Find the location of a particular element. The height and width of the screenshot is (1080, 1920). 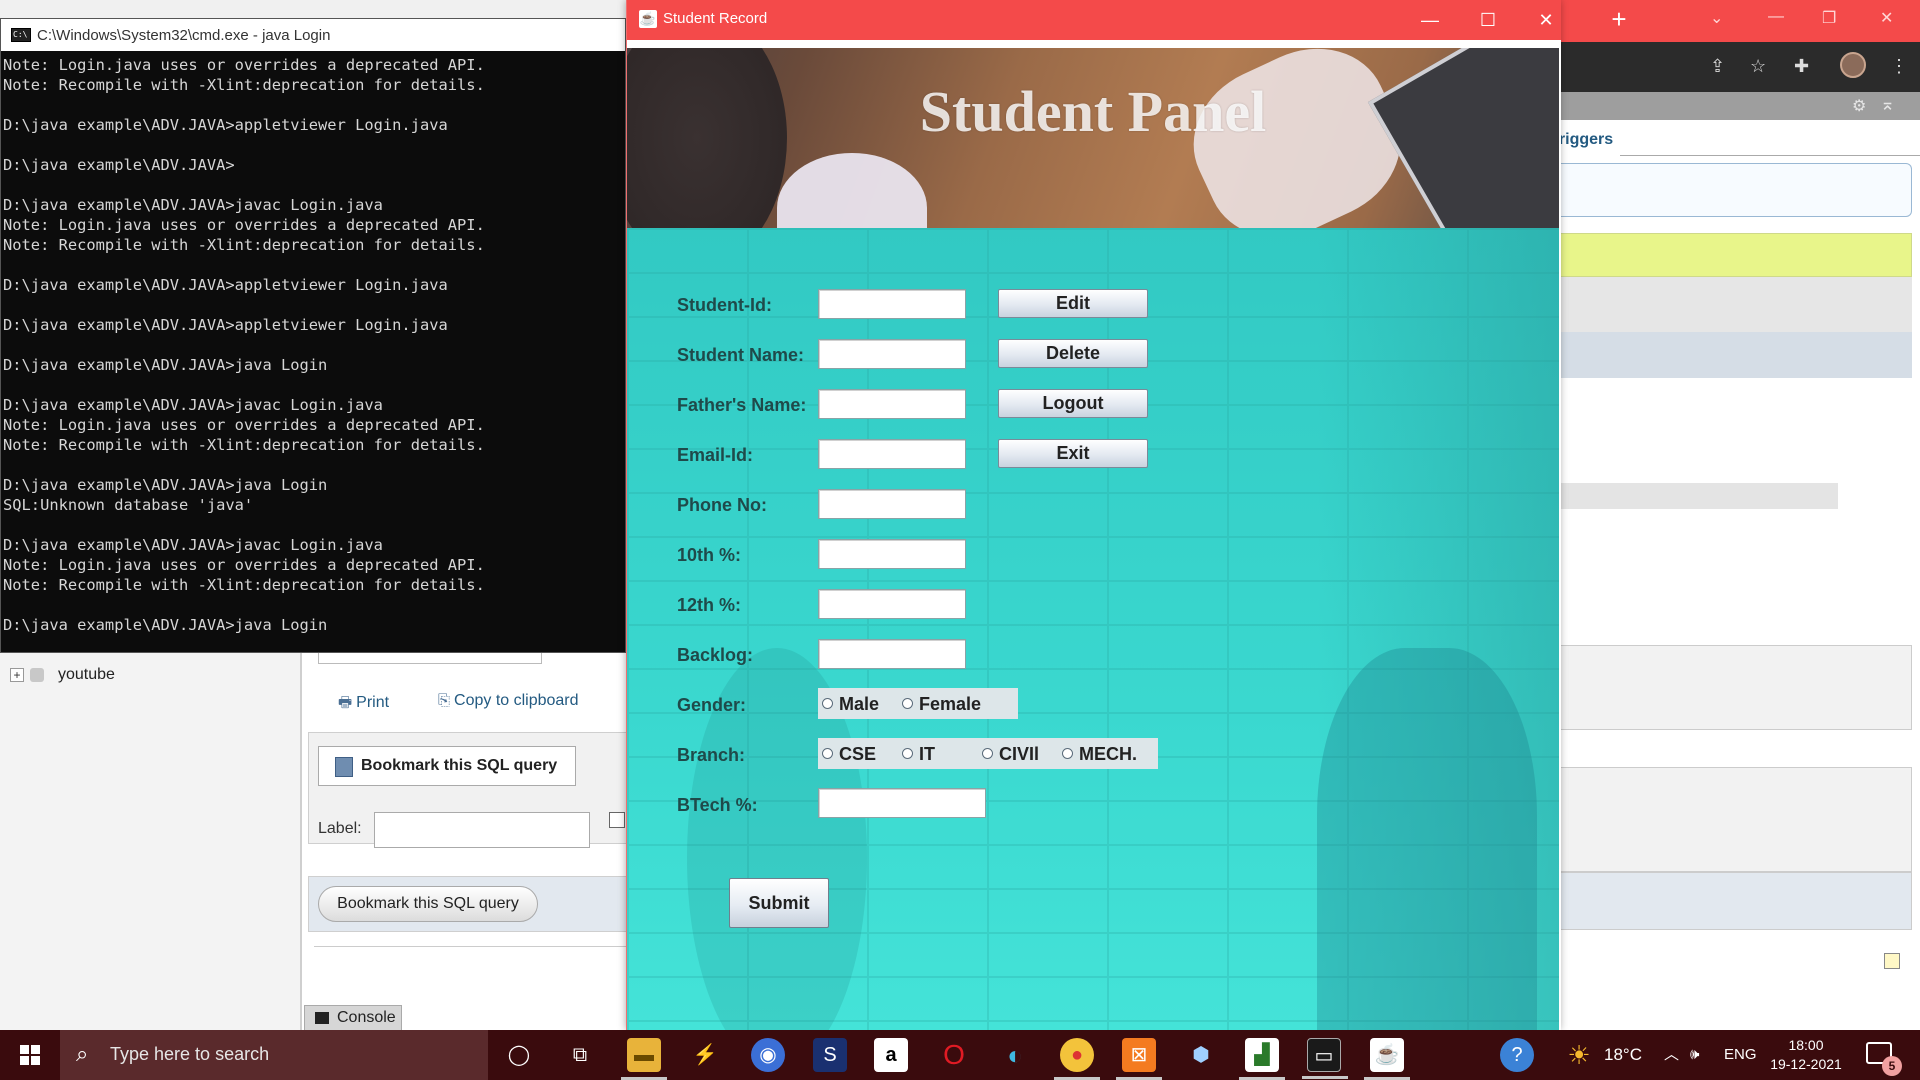

tenth-percent-input is located at coordinates (892, 554).